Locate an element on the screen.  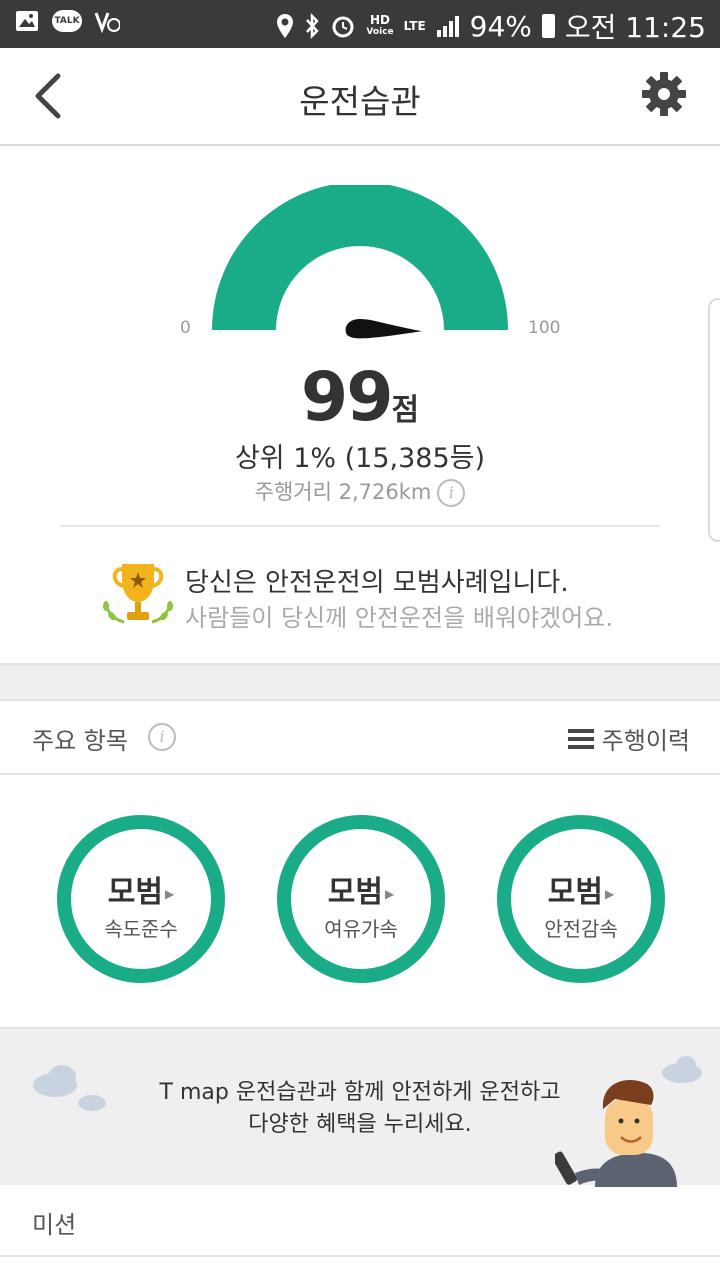
status-bar: TALK HD Voice LTE 94% 오전 11:25 is located at coordinates (360, 24).